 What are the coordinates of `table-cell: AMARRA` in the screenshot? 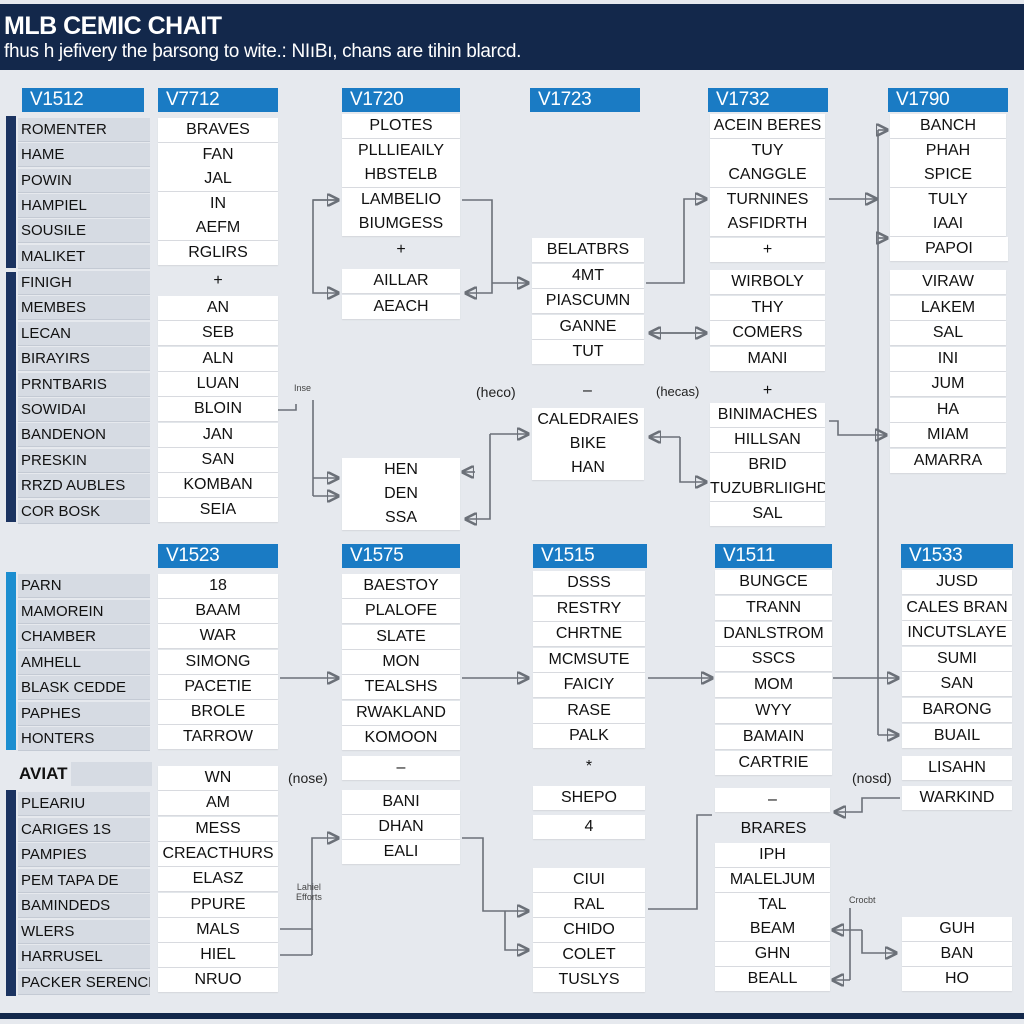 It's located at (948, 460).